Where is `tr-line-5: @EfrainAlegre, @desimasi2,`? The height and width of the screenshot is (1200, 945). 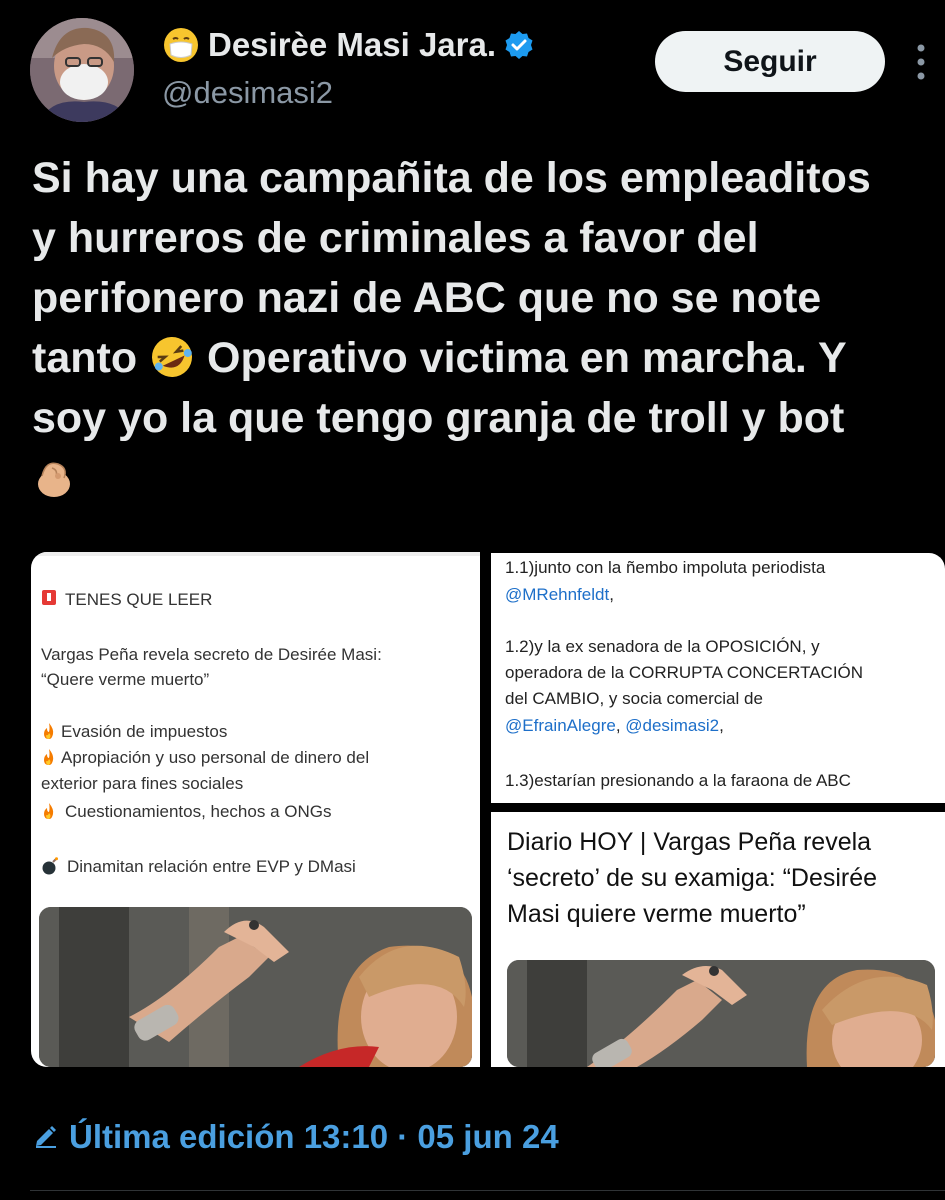 tr-line-5: @EfrainAlegre, @desimasi2, is located at coordinates (614, 726).